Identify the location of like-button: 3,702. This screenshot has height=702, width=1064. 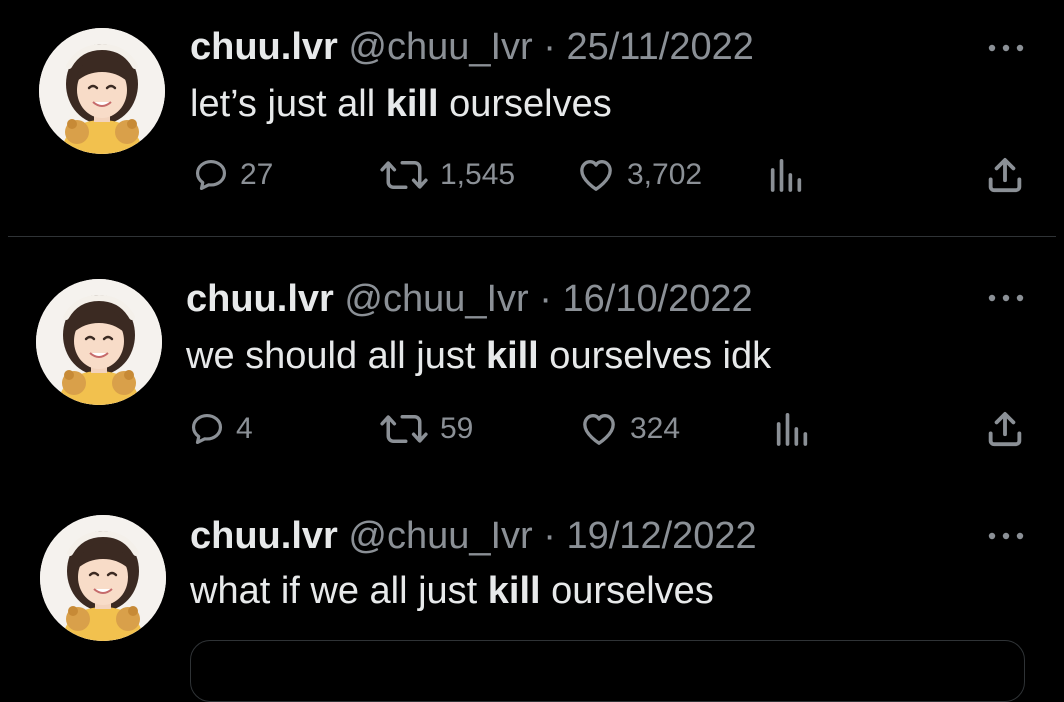
(638, 175).